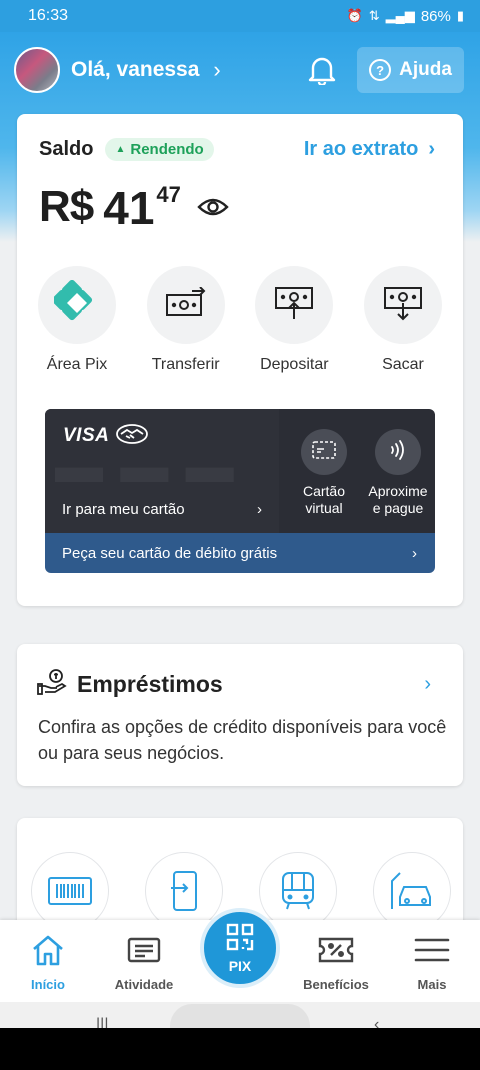 The image size is (480, 1070). Describe the element at coordinates (336, 984) in the screenshot. I see `nav-label: Benefícios` at that location.